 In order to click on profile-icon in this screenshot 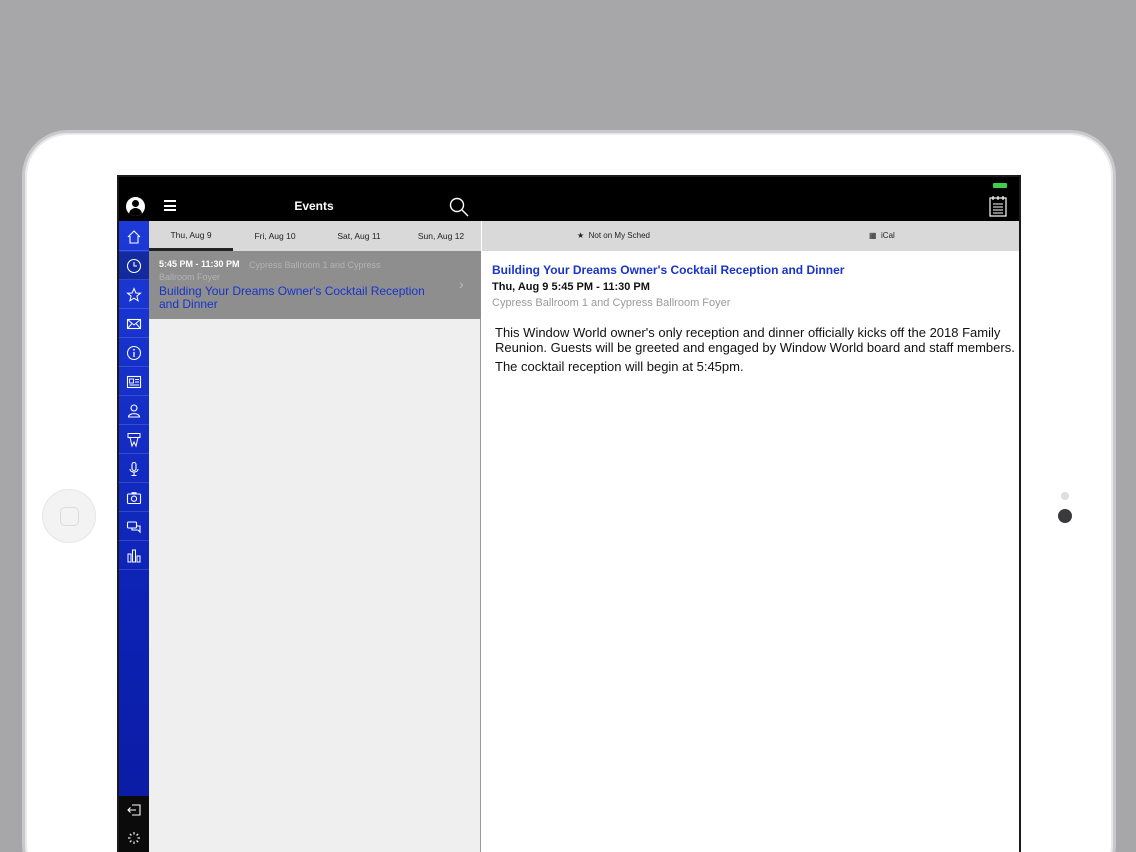, I will do `click(135, 206)`.